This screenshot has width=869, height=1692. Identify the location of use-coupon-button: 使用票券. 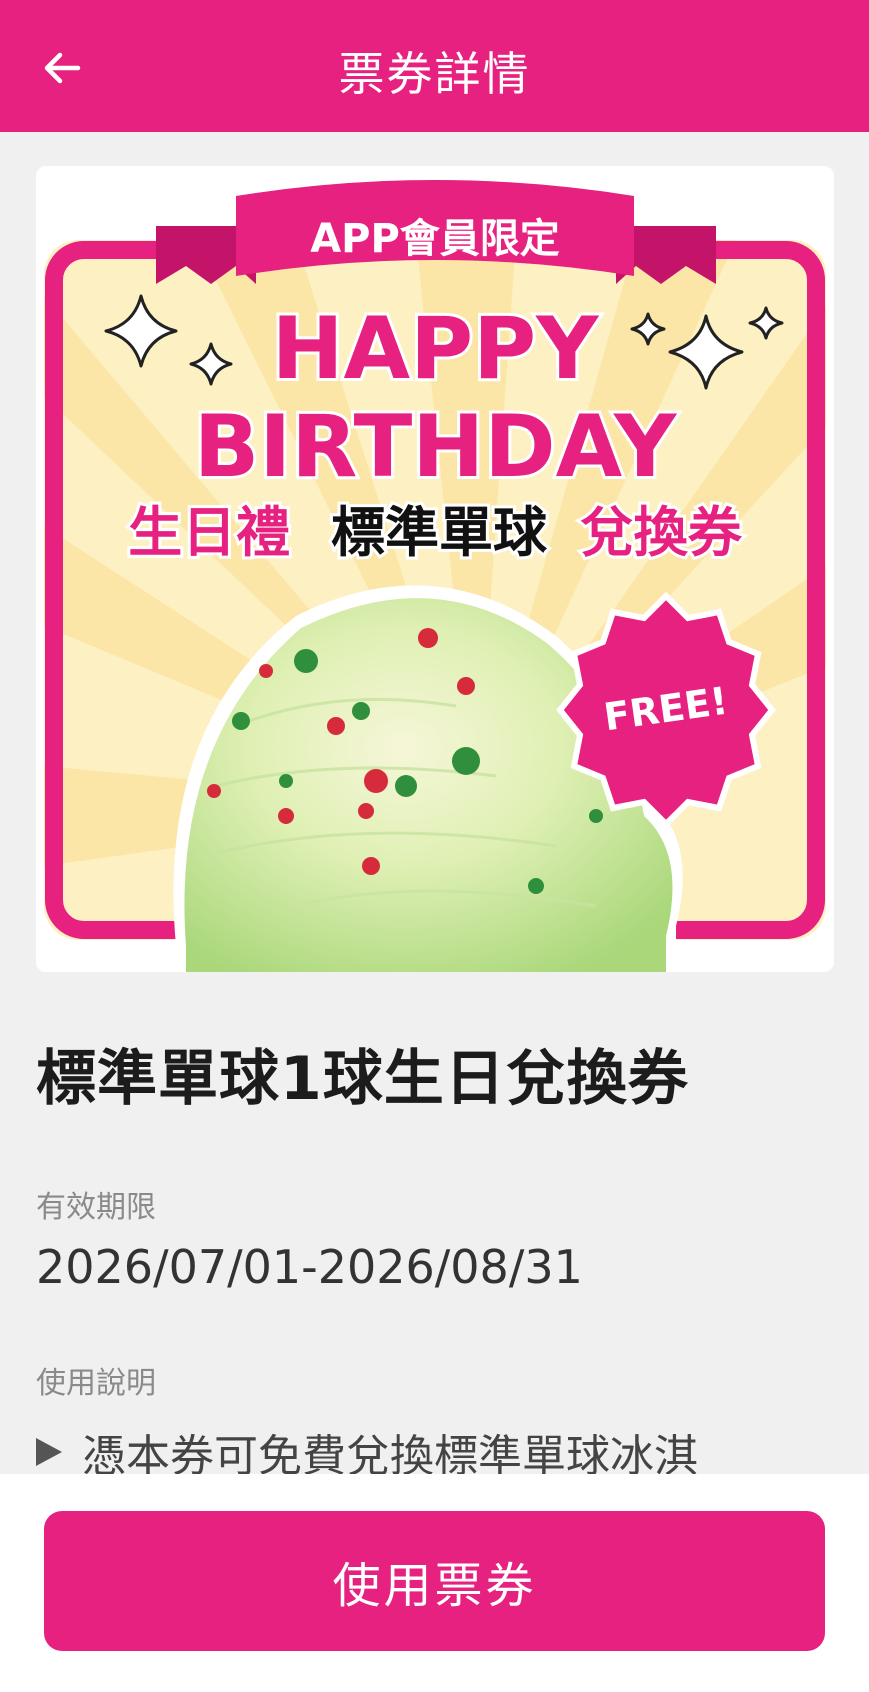
(434, 1581).